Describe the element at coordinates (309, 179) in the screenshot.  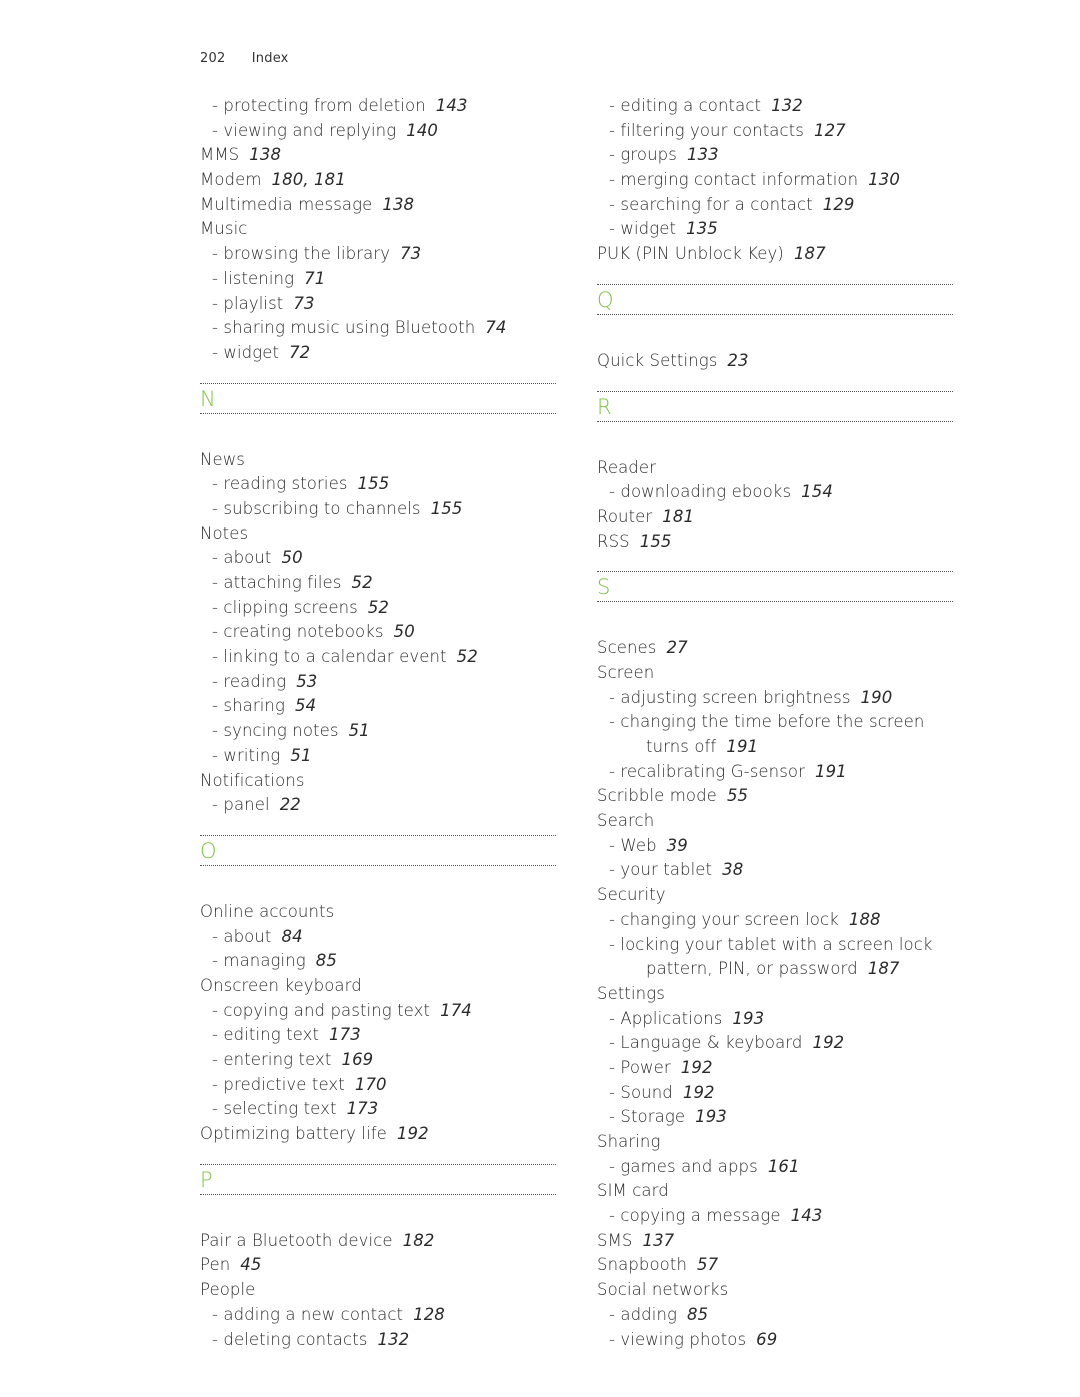
I see `page-reference-link: 180, 181` at that location.